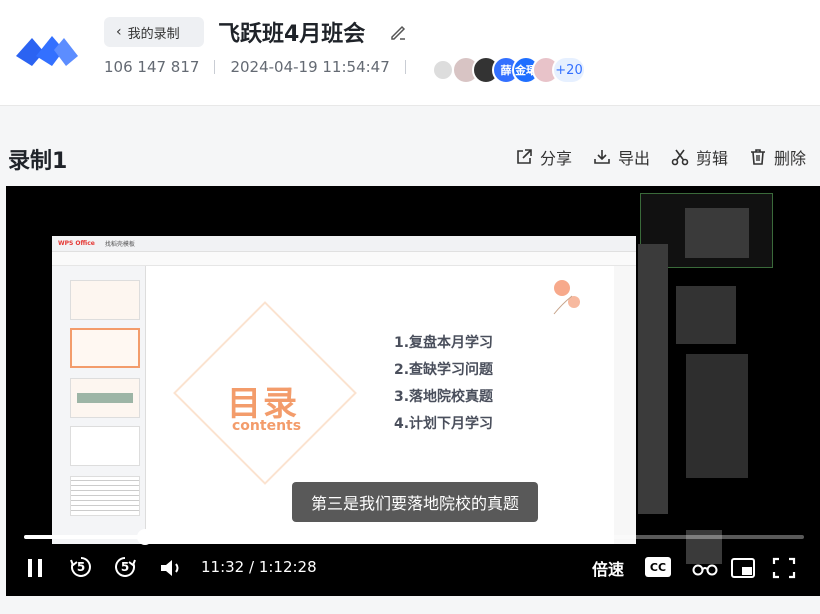 This screenshot has width=820, height=614. Describe the element at coordinates (414, 537) in the screenshot. I see `progress-bar` at that location.